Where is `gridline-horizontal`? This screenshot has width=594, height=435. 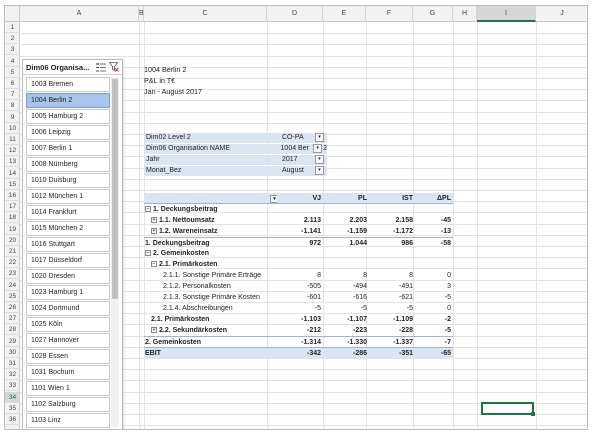
gridline-horizontal is located at coordinates (303, 45).